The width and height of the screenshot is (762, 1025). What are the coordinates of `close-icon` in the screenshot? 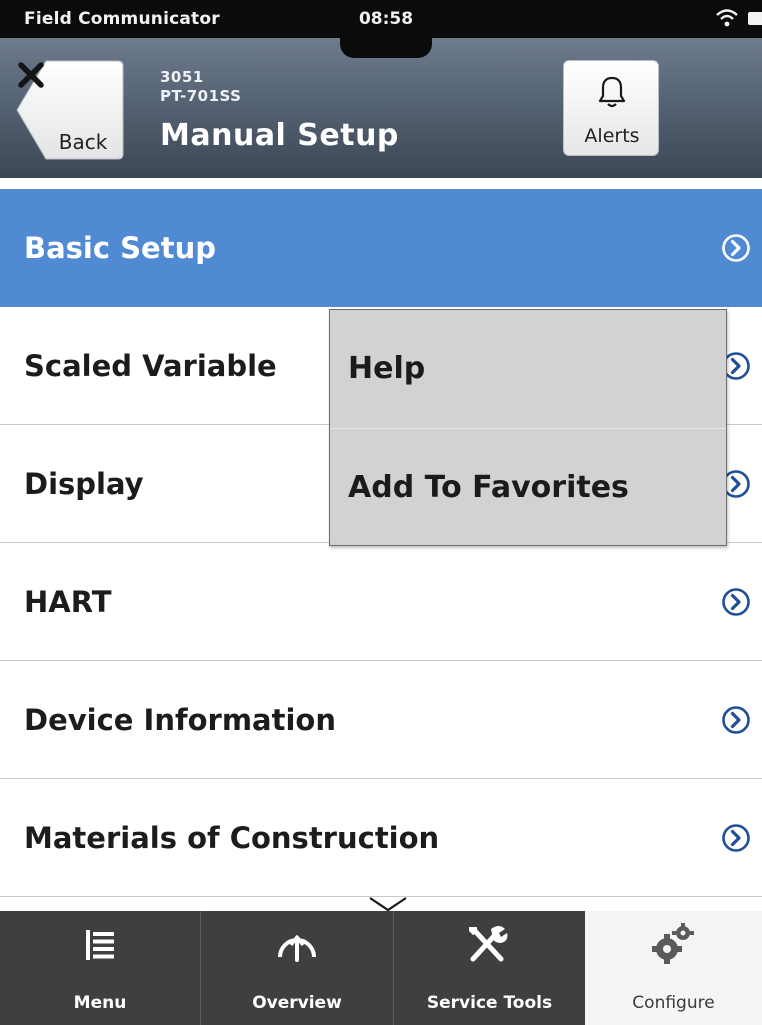 It's located at (31, 75).